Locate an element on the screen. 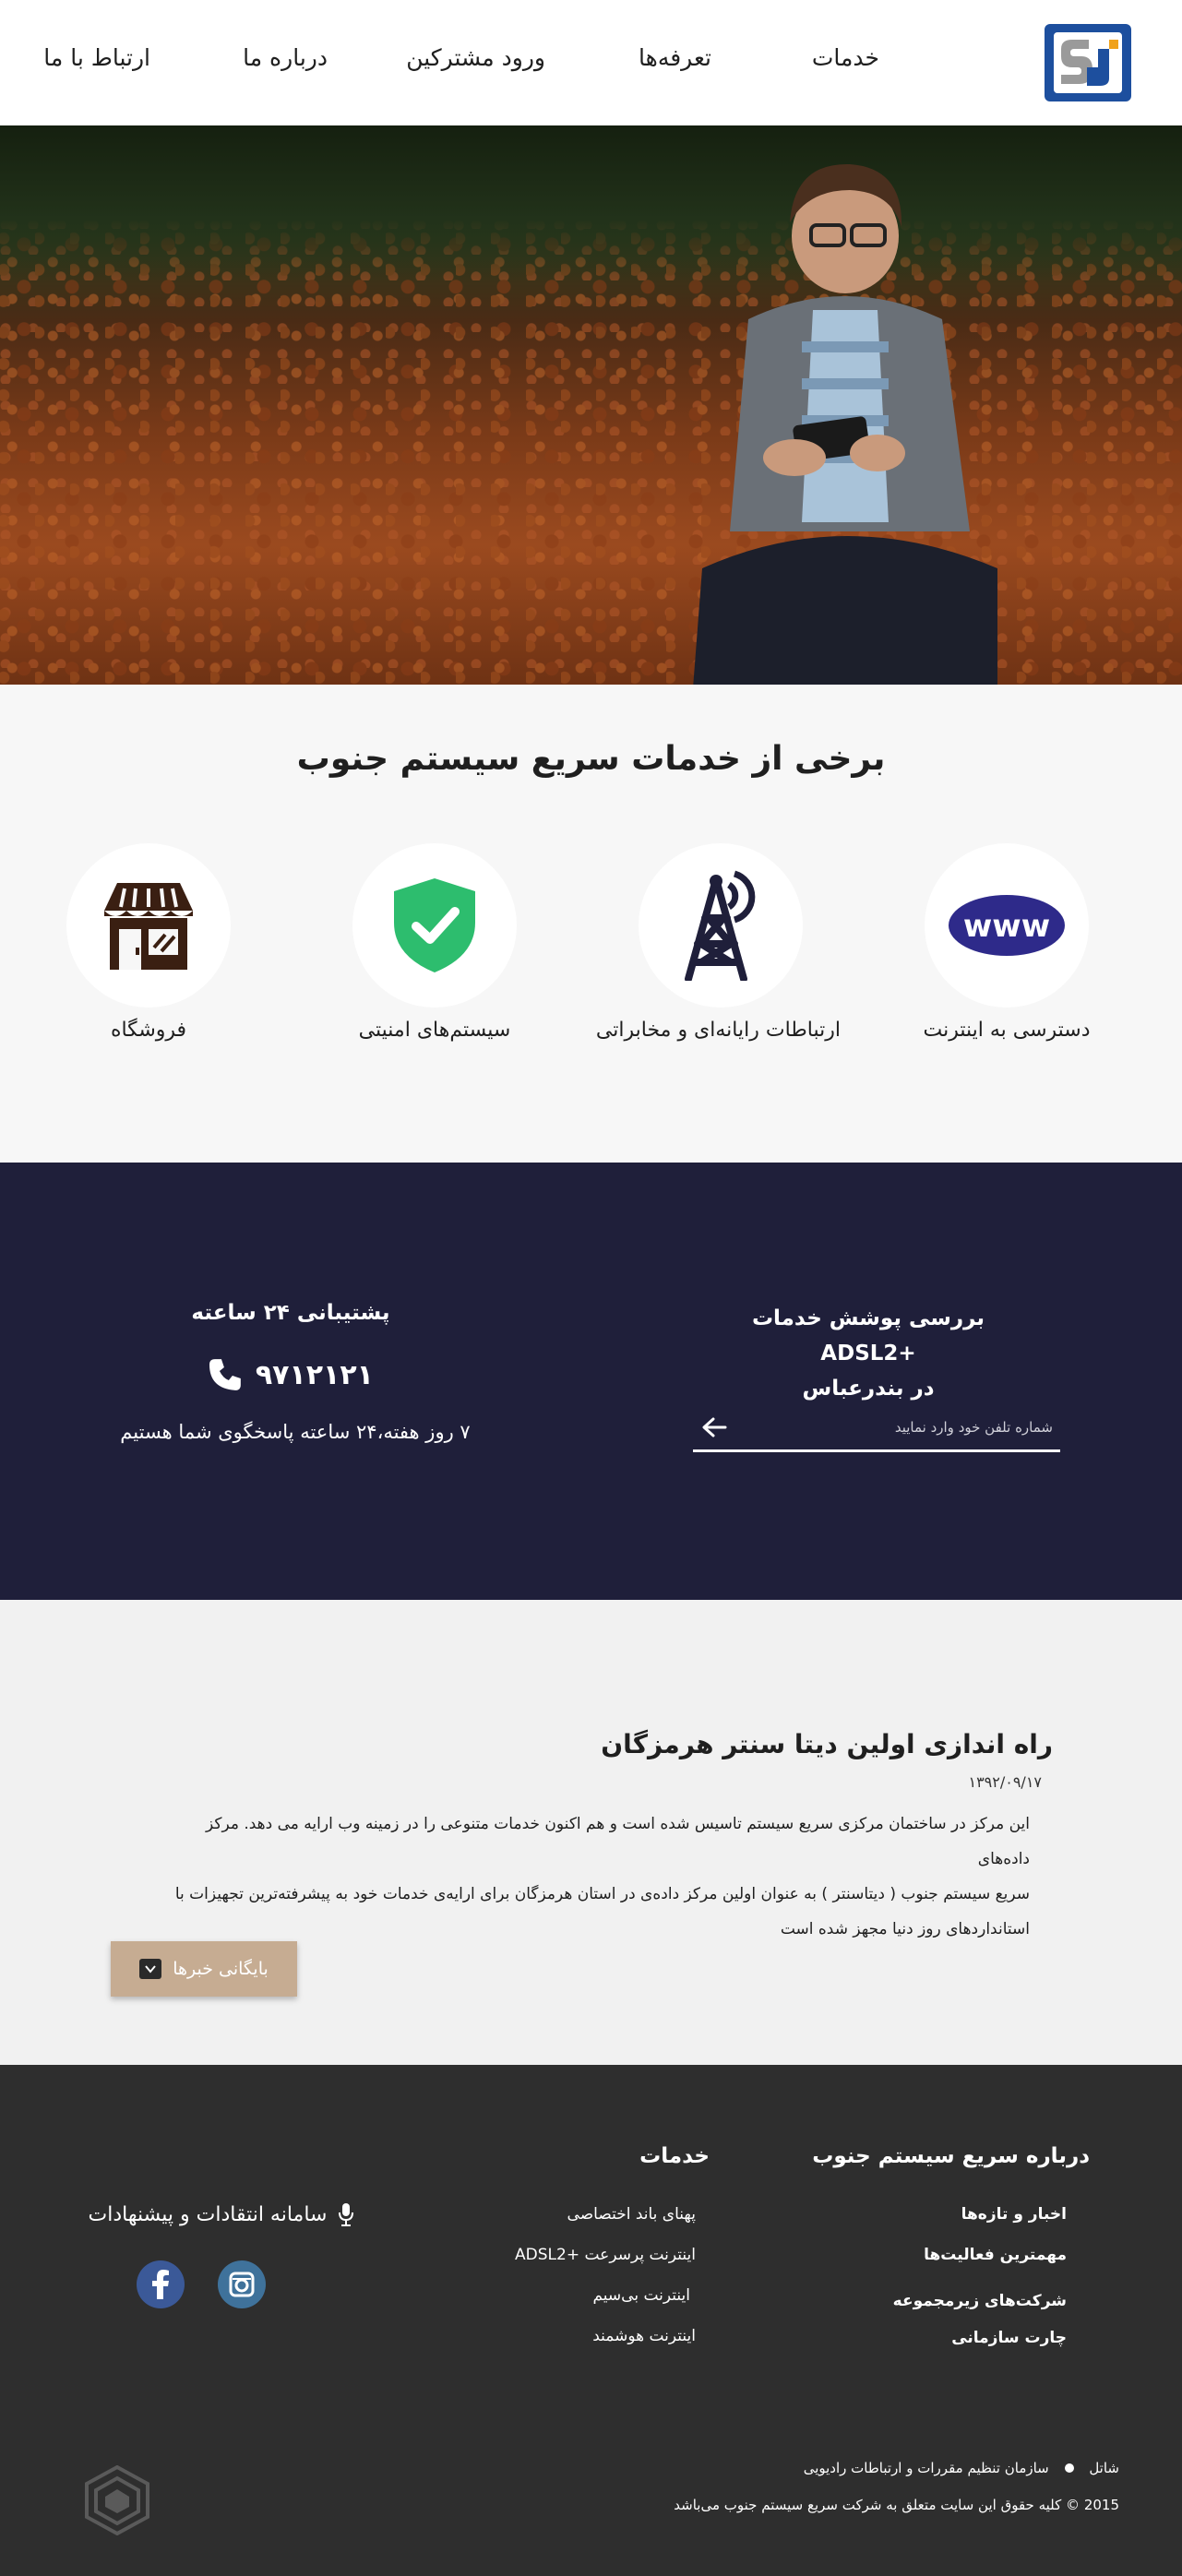  footer-link-dedicated-bandwidth: پهنای باند اختصاصی is located at coordinates (632, 2214).